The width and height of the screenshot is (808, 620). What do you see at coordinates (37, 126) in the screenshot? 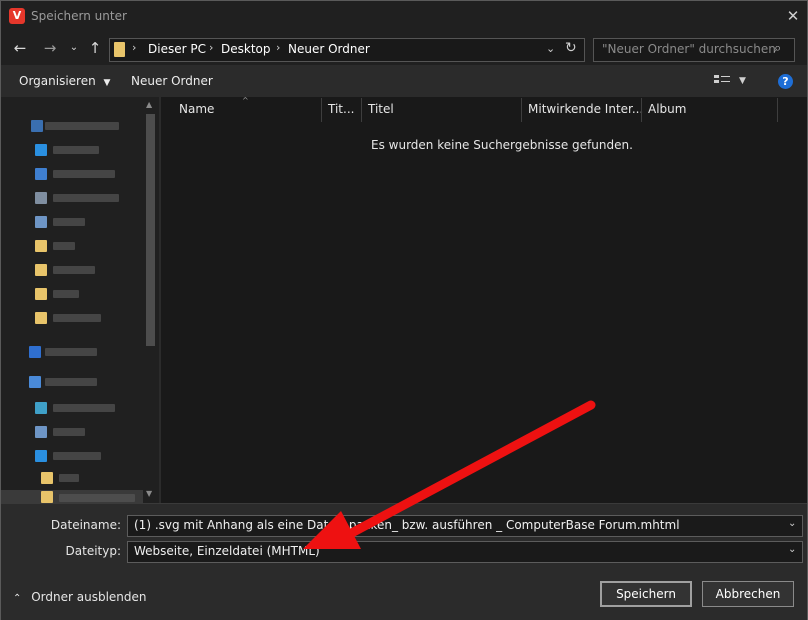
I see `quick-access-icon` at bounding box center [37, 126].